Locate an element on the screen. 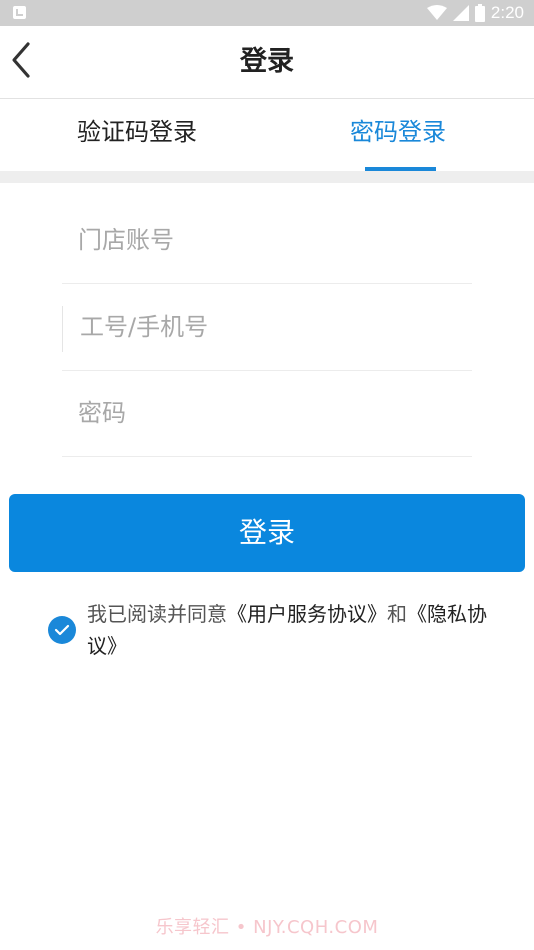 The height and width of the screenshot is (950, 534). tab-sms-code-login: 验证码登录 is located at coordinates (137, 135).